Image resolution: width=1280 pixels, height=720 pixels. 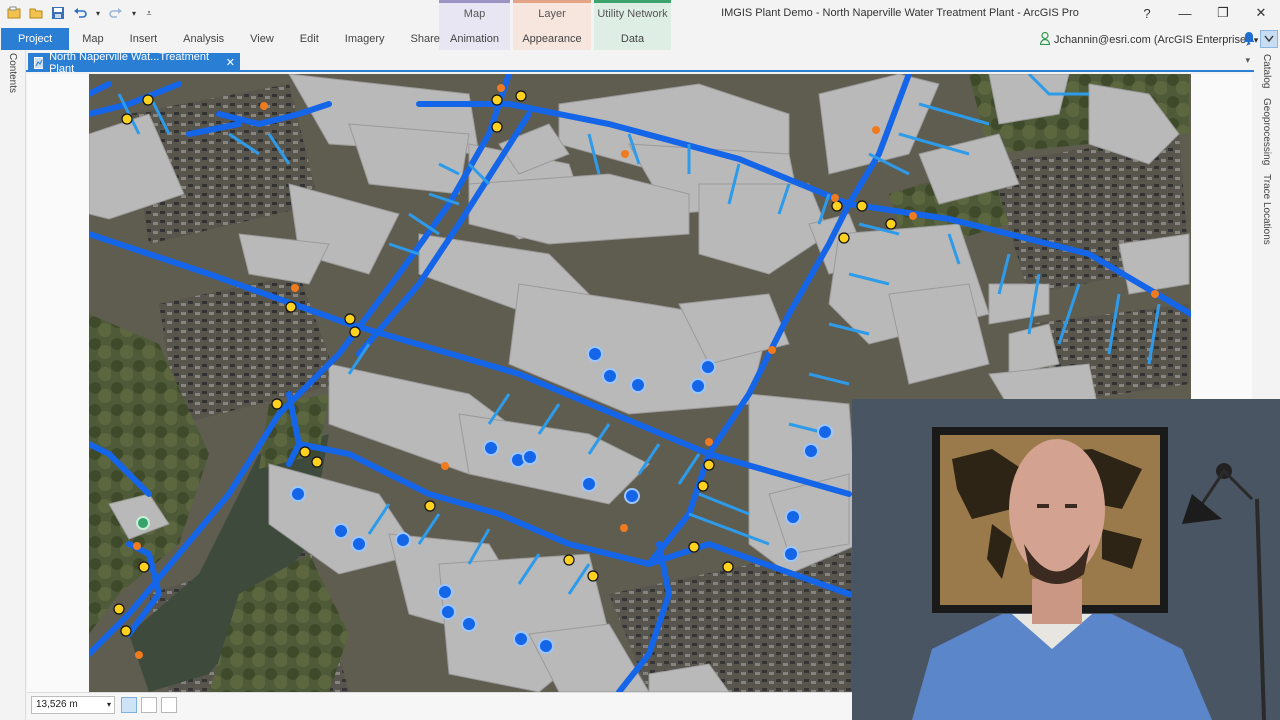 What do you see at coordinates (365, 39) in the screenshot?
I see `tab-imagery: Imagery` at bounding box center [365, 39].